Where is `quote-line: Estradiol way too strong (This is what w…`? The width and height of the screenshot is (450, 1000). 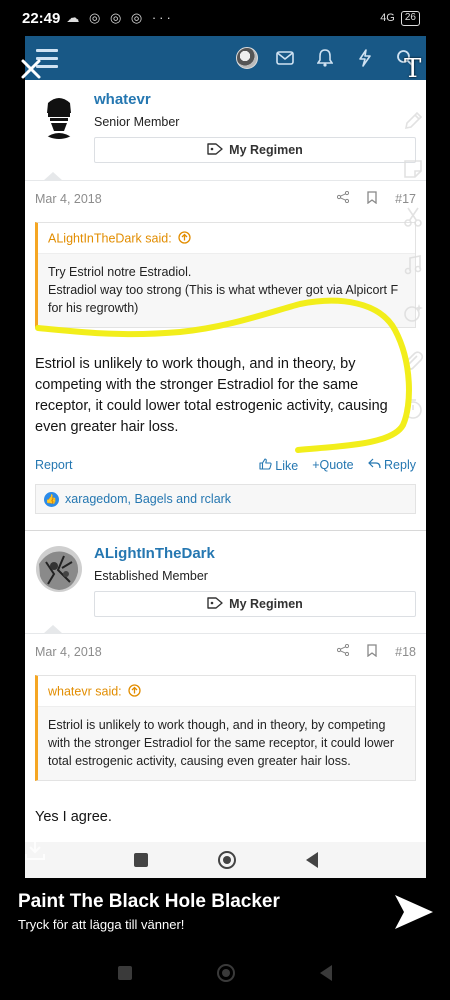 quote-line: Estradiol way too strong (This is what w… is located at coordinates (223, 299).